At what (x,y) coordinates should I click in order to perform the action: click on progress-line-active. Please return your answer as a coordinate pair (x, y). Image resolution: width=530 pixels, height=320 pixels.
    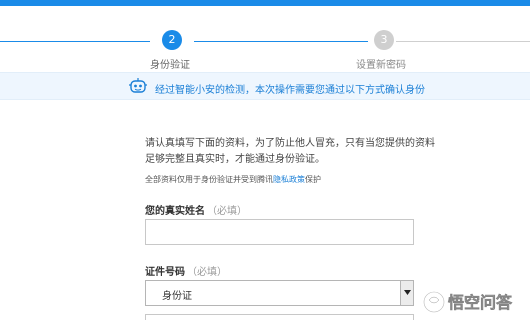
    Looking at the image, I should click on (281, 41).